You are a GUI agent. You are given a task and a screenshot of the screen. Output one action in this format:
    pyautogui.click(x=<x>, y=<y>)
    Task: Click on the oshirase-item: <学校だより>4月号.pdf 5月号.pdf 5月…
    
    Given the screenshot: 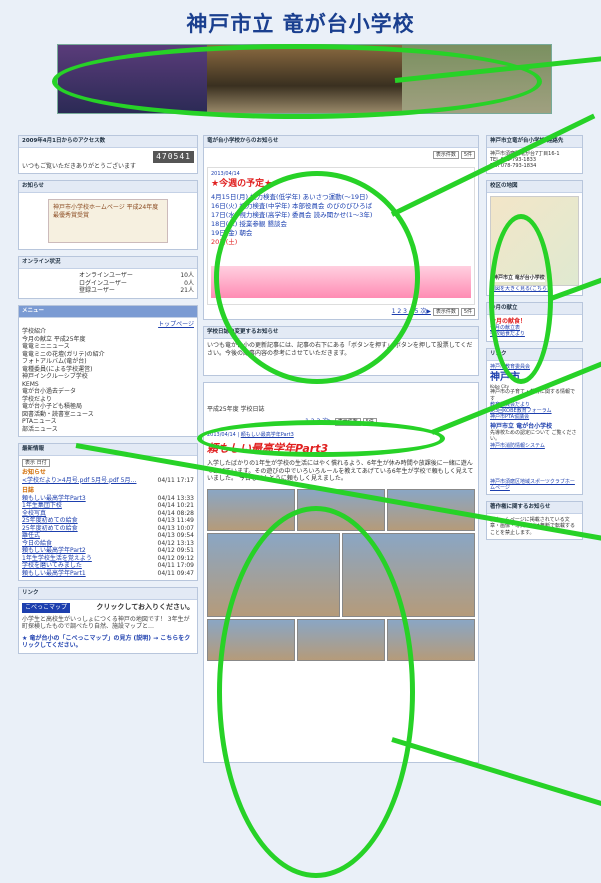 What is the action you would take?
    pyautogui.click(x=79, y=481)
    